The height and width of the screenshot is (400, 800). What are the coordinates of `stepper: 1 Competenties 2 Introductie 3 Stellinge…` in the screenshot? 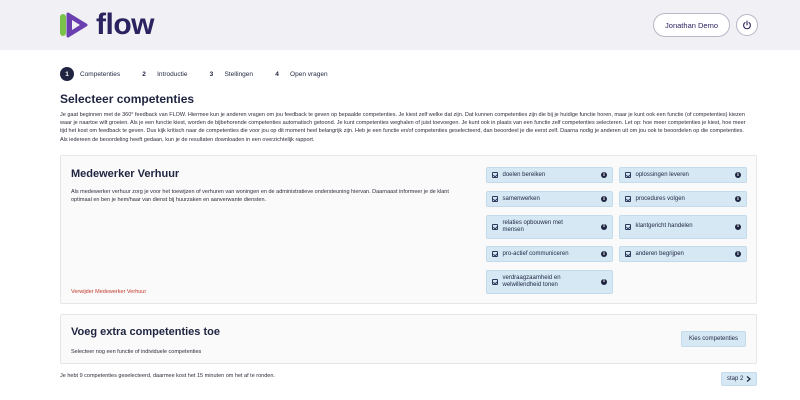 It's located at (400, 66).